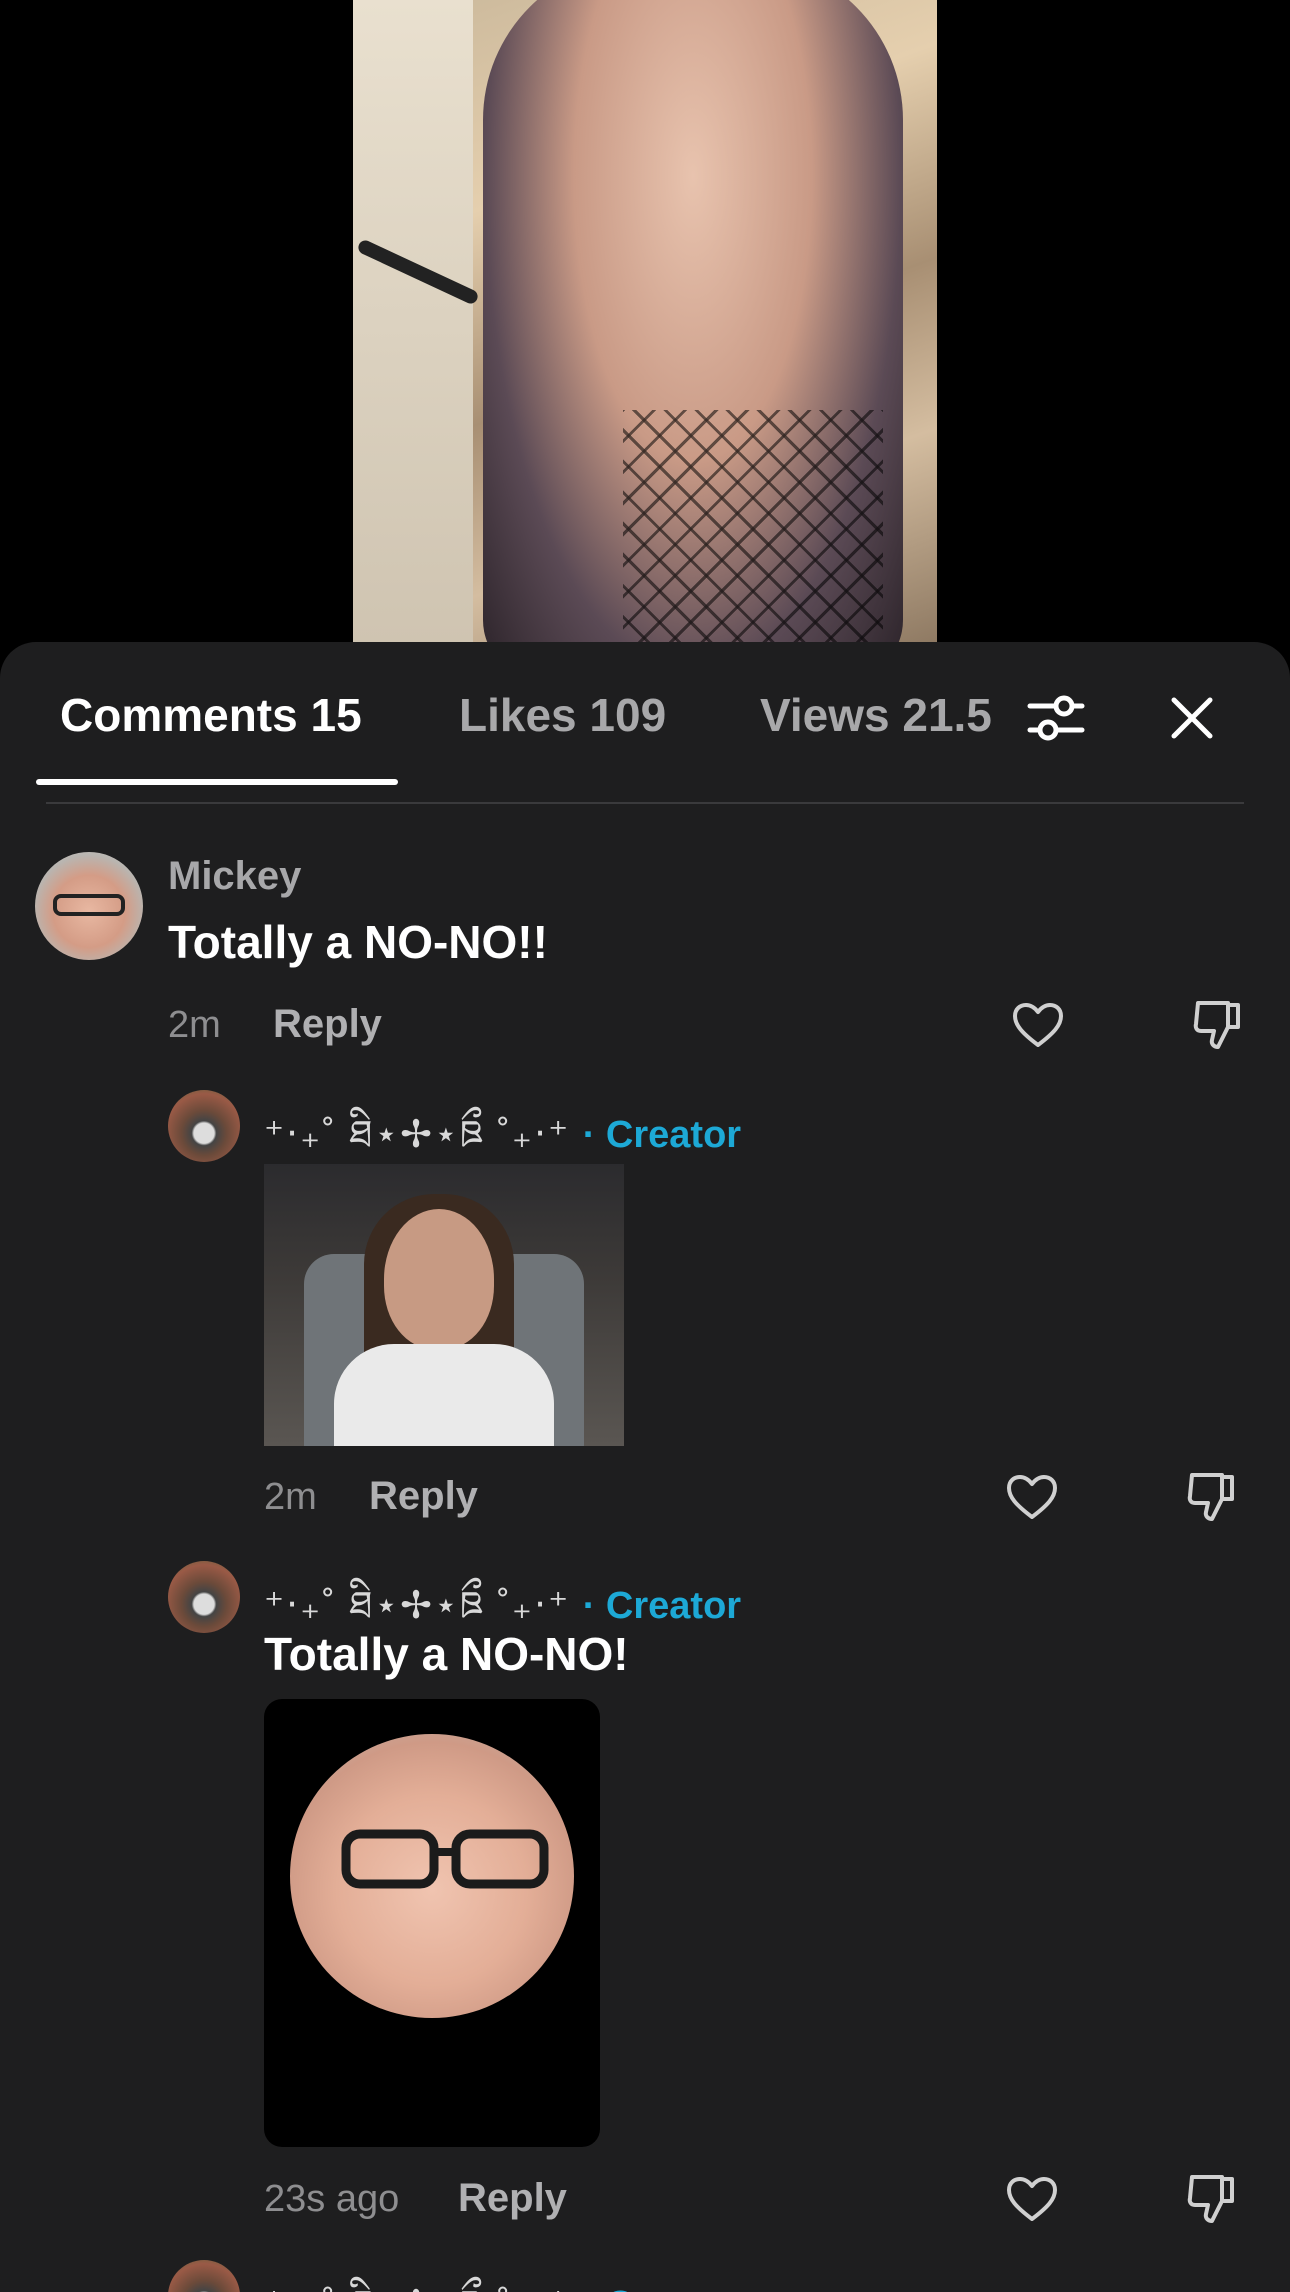  Describe the element at coordinates (290, 1497) in the screenshot. I see `reply-time: 2m` at that location.